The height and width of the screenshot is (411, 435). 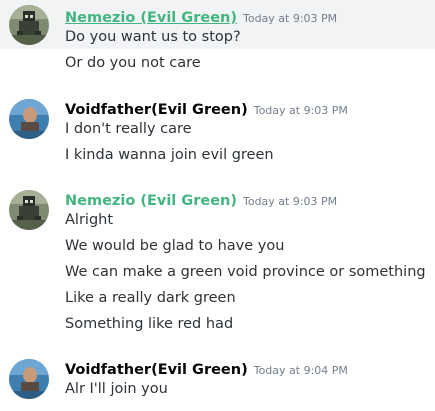 I want to click on message-text: We would be glad to have you, so click(x=175, y=246).